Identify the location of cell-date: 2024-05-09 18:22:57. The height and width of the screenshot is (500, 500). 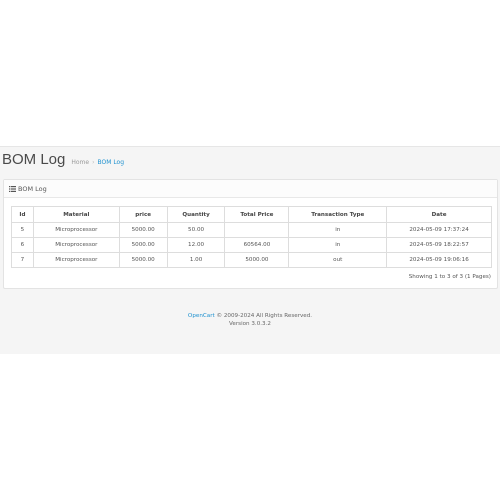
(439, 245).